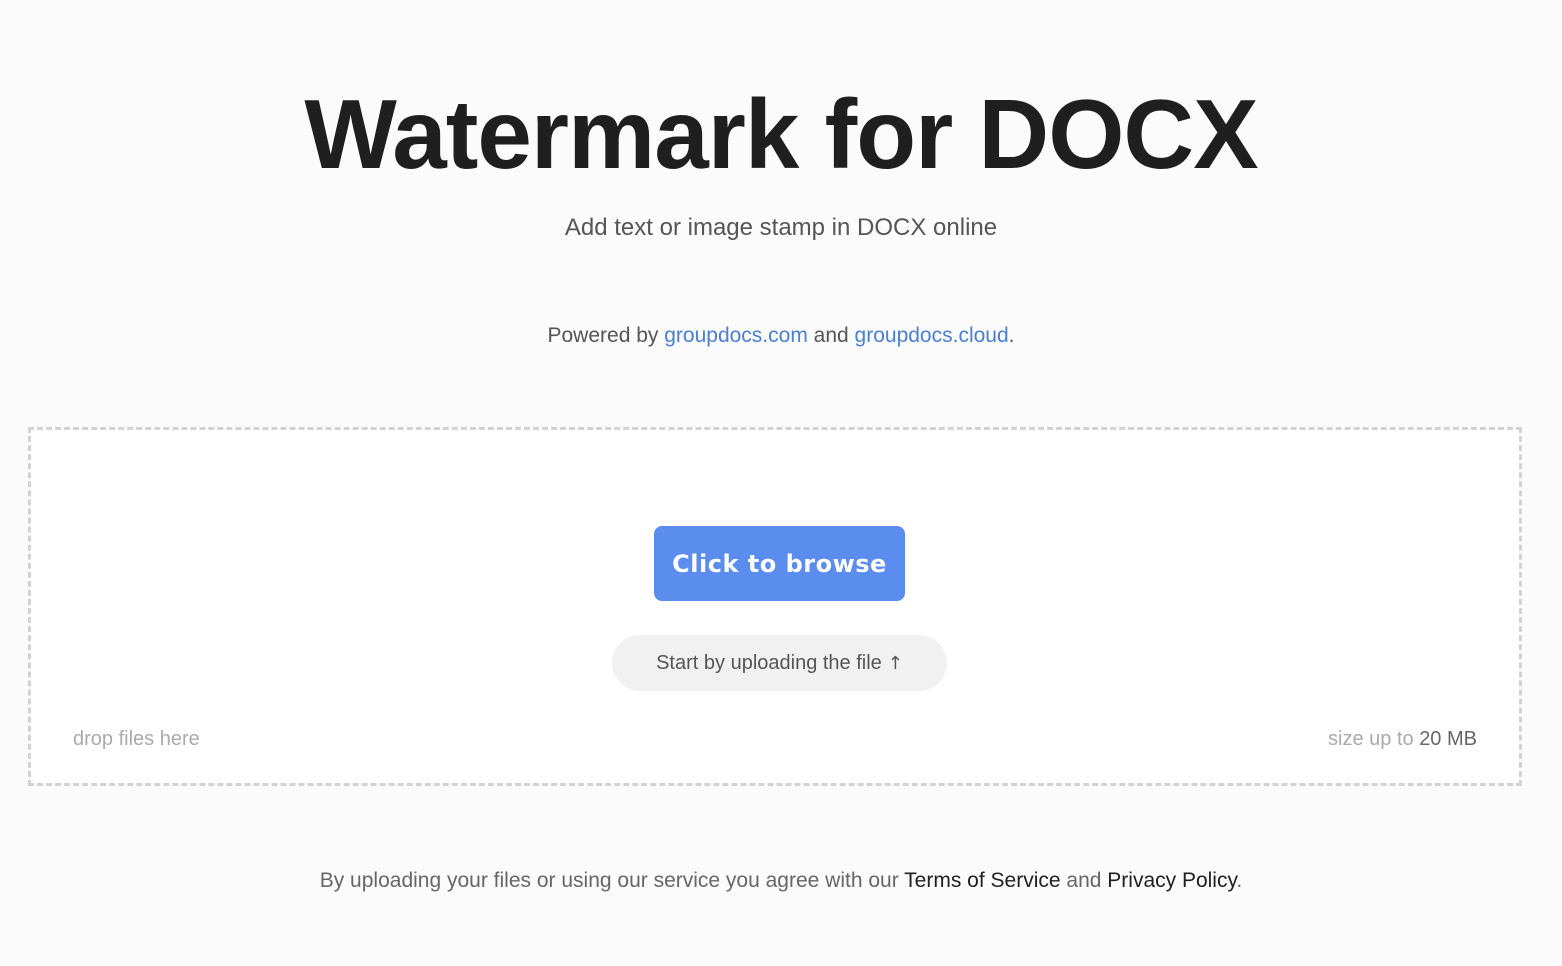  I want to click on page-title: Watermark for DOCX, so click(781, 134).